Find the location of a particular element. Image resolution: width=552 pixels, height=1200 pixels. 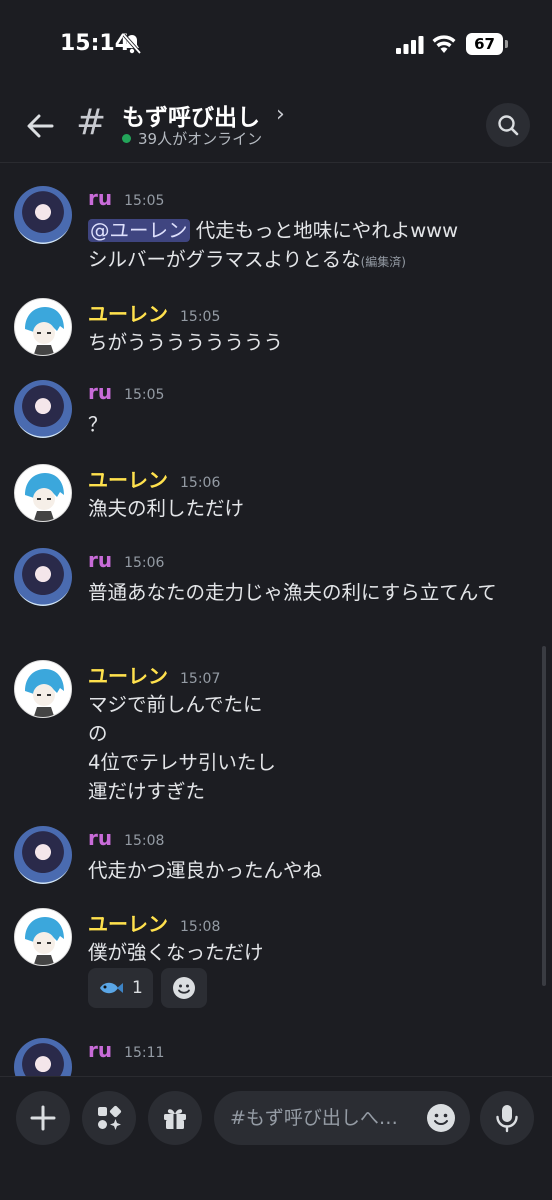

message-line: 運だけすぎた is located at coordinates (147, 791).